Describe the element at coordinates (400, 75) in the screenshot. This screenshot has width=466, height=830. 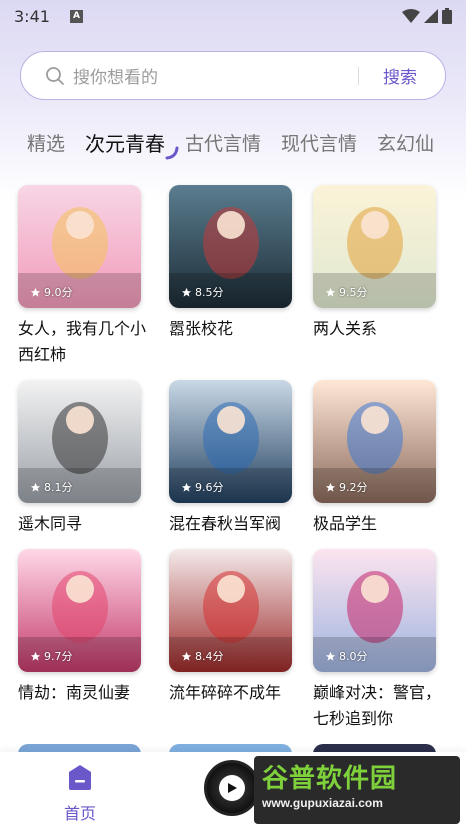
I see `search-button: 搜索` at that location.